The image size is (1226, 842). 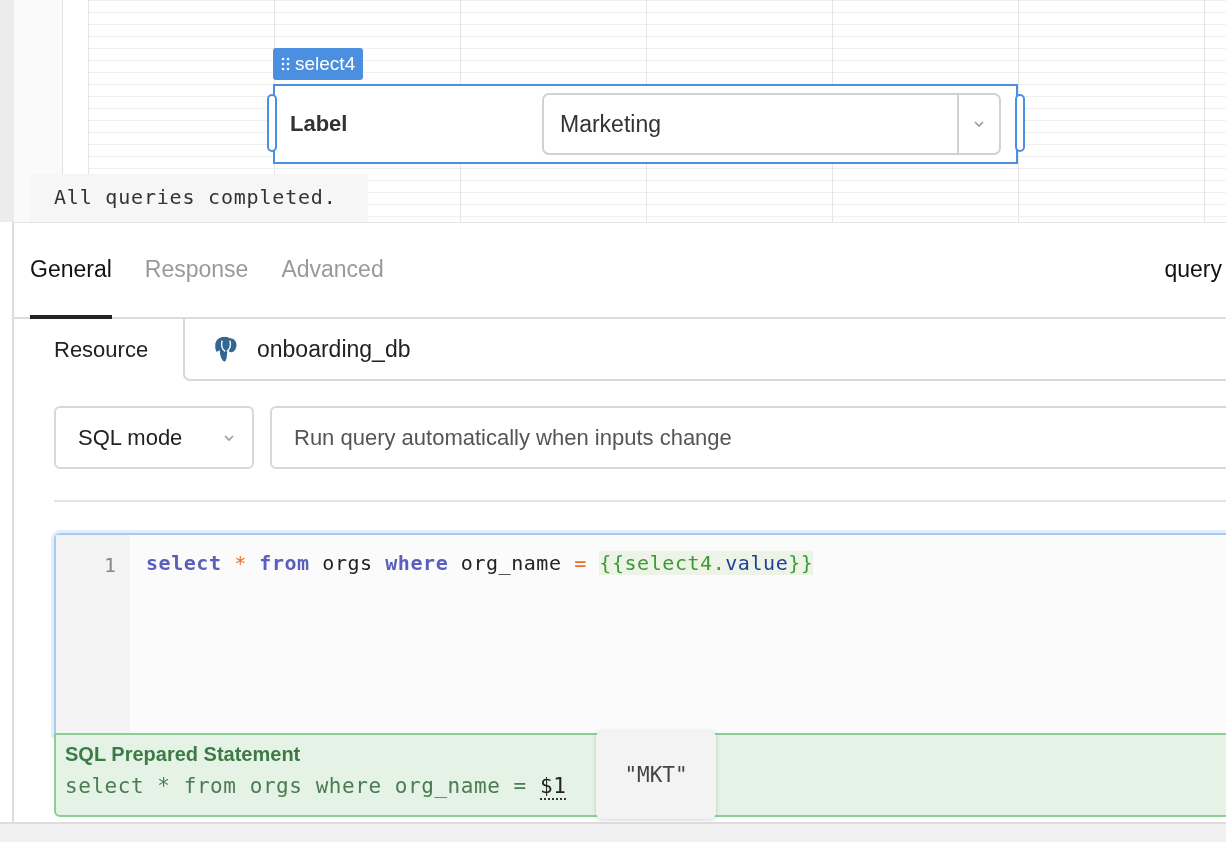 What do you see at coordinates (480, 563) in the screenshot?
I see `code-line: select * from orgs where org_name = {{select4.value}}` at bounding box center [480, 563].